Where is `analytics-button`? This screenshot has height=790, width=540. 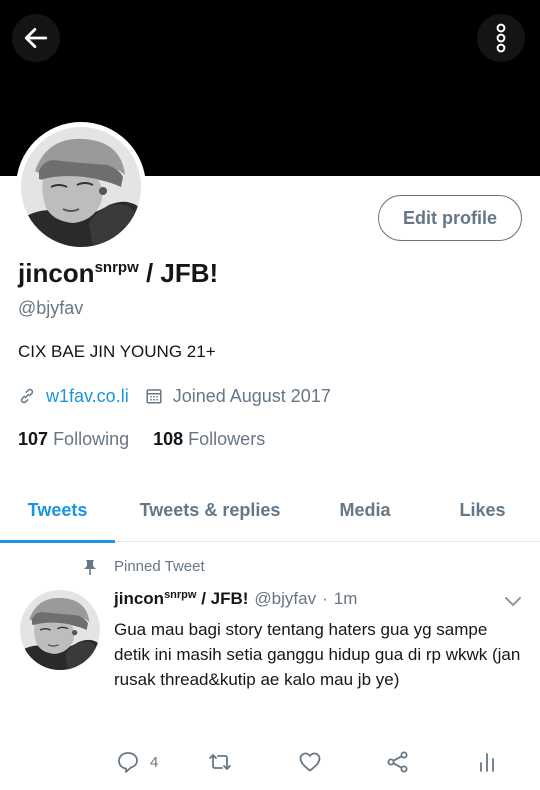
analytics-button is located at coordinates (487, 762).